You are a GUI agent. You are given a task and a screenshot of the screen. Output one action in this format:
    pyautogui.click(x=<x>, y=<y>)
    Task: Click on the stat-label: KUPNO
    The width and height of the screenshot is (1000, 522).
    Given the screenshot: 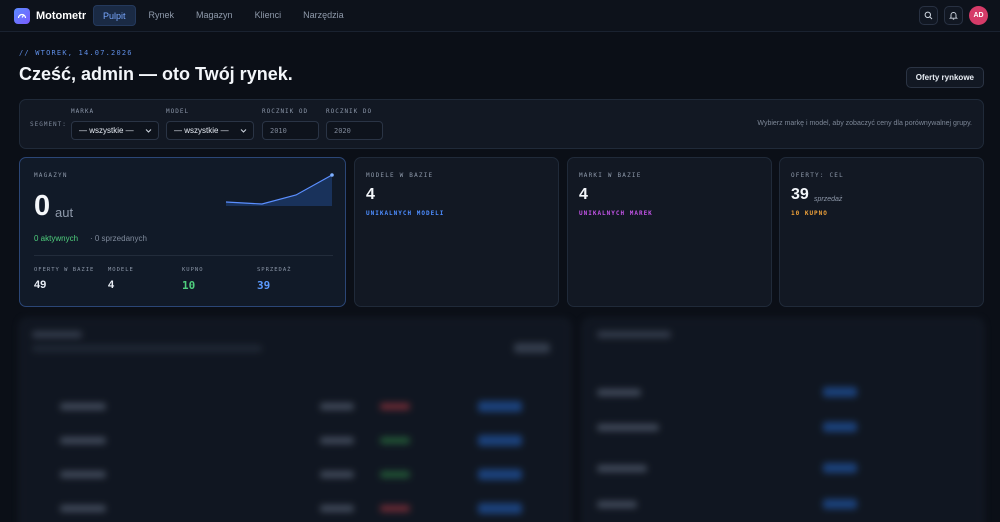 What is the action you would take?
    pyautogui.click(x=193, y=270)
    